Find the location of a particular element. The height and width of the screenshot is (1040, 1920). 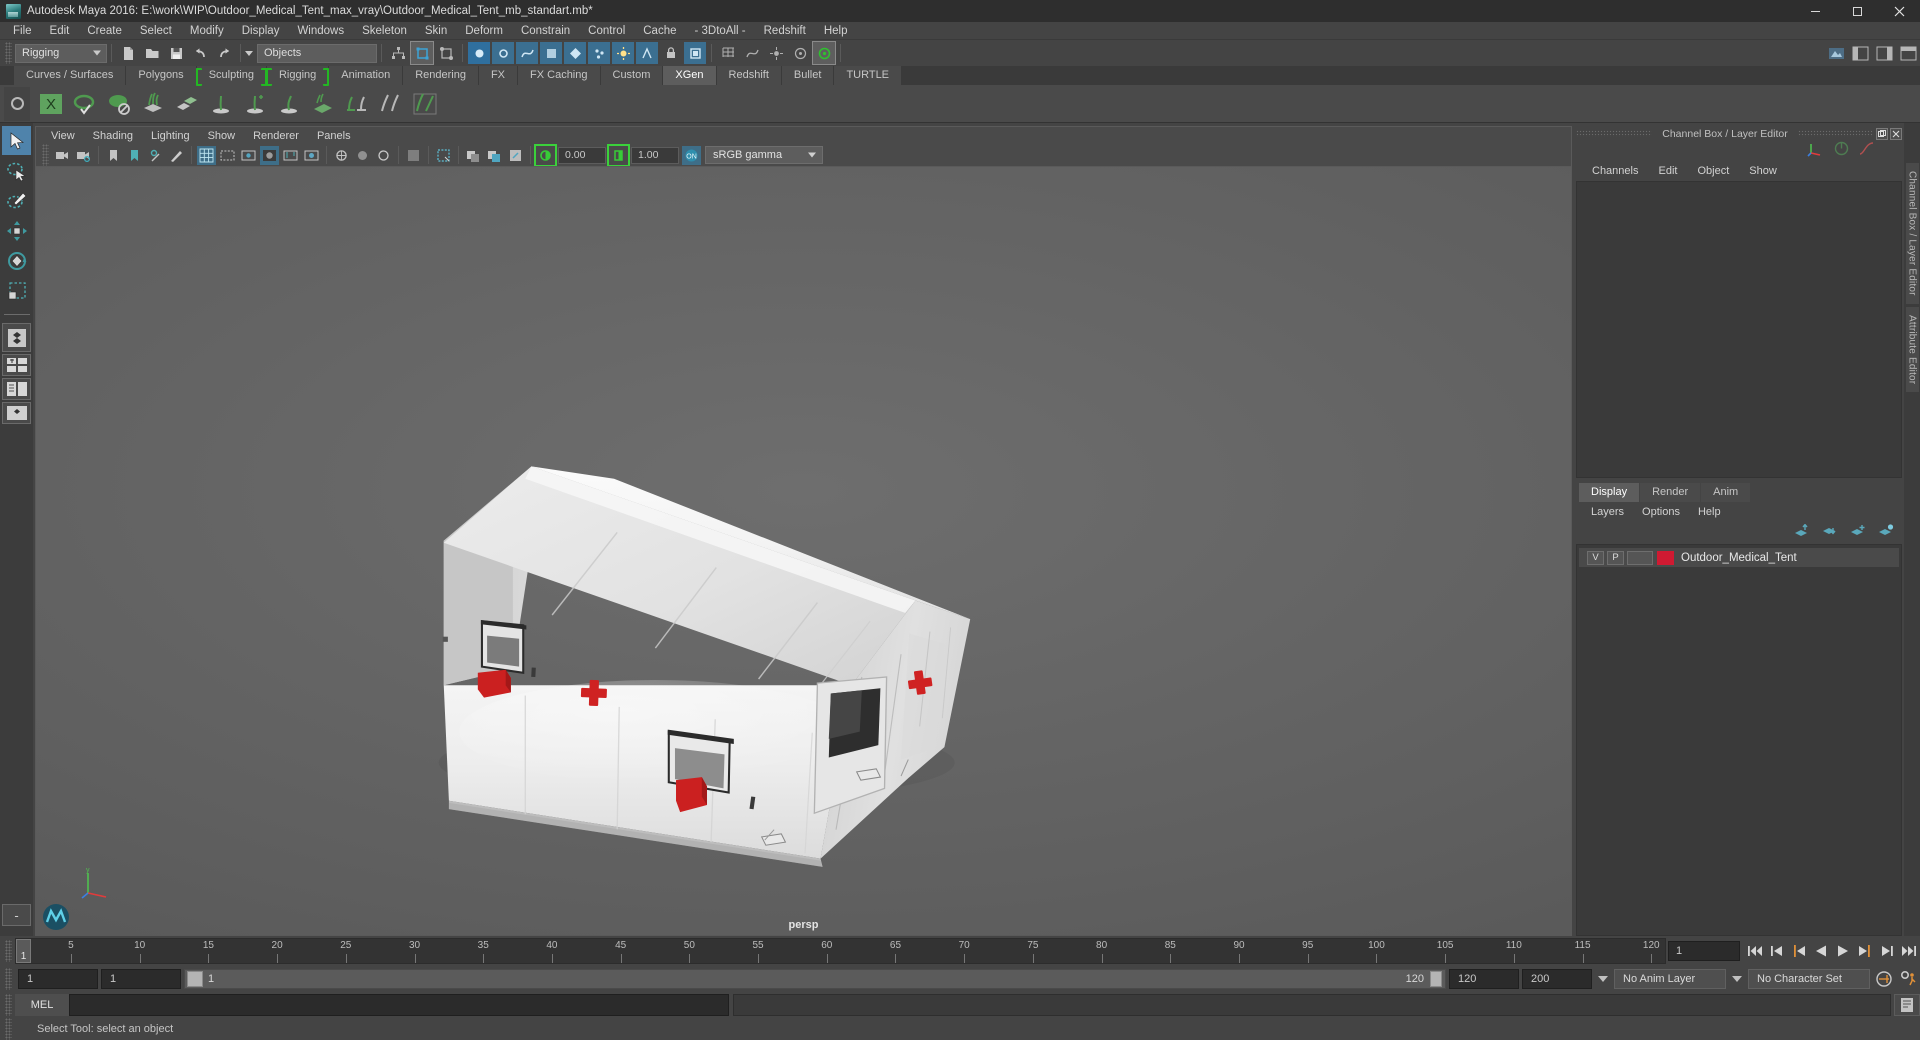

shelf-tab-turtle: TURTLE is located at coordinates (868, 75).